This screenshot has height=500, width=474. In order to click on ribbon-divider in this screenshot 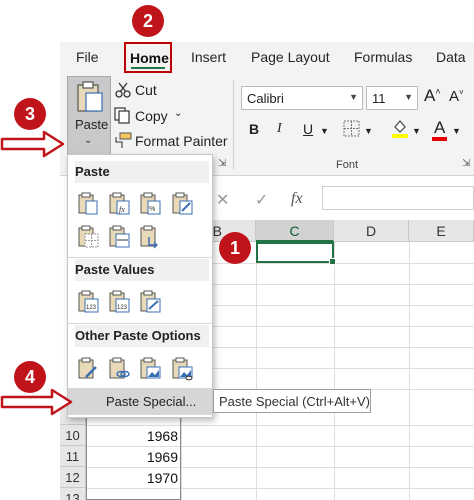, I will do `click(233, 125)`.